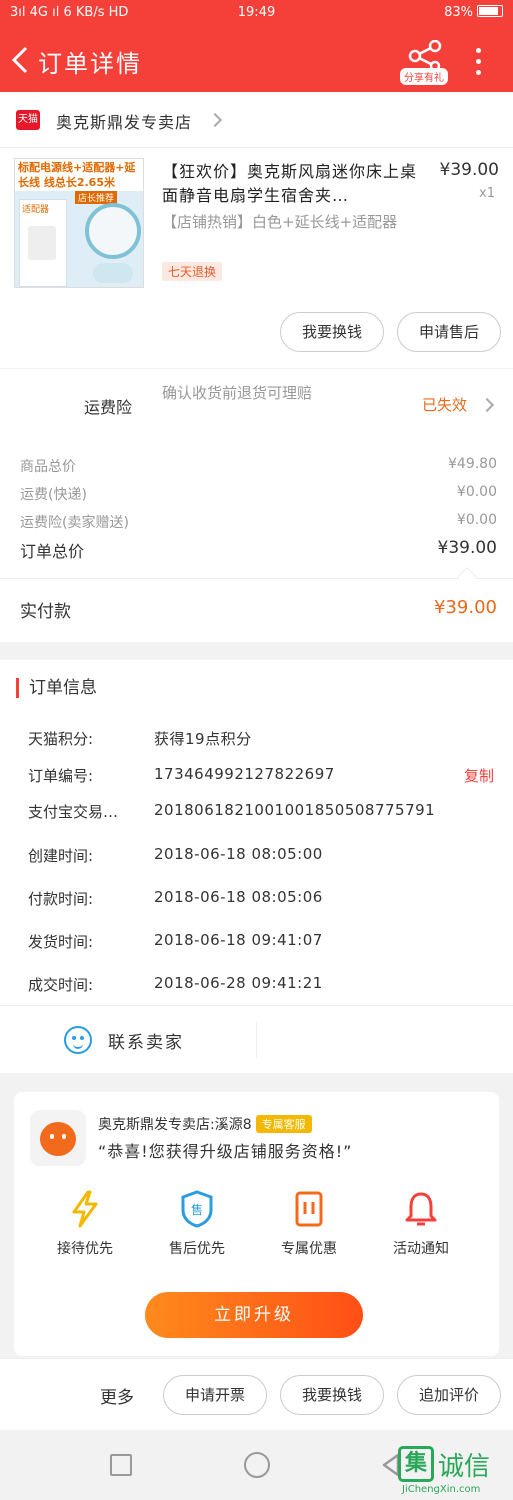 The height and width of the screenshot is (1500, 513). What do you see at coordinates (479, 775) in the screenshot?
I see `copy-button: 复制` at bounding box center [479, 775].